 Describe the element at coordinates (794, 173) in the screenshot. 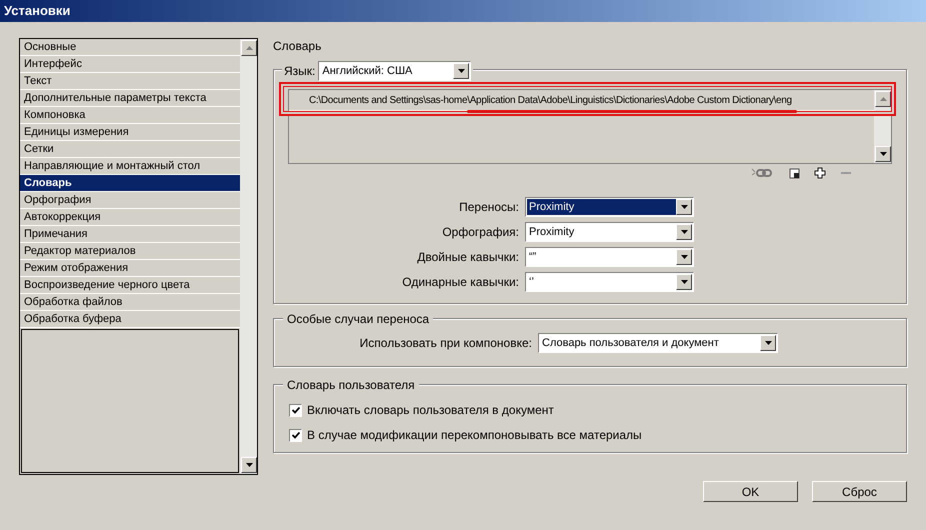

I see `page-icon` at that location.